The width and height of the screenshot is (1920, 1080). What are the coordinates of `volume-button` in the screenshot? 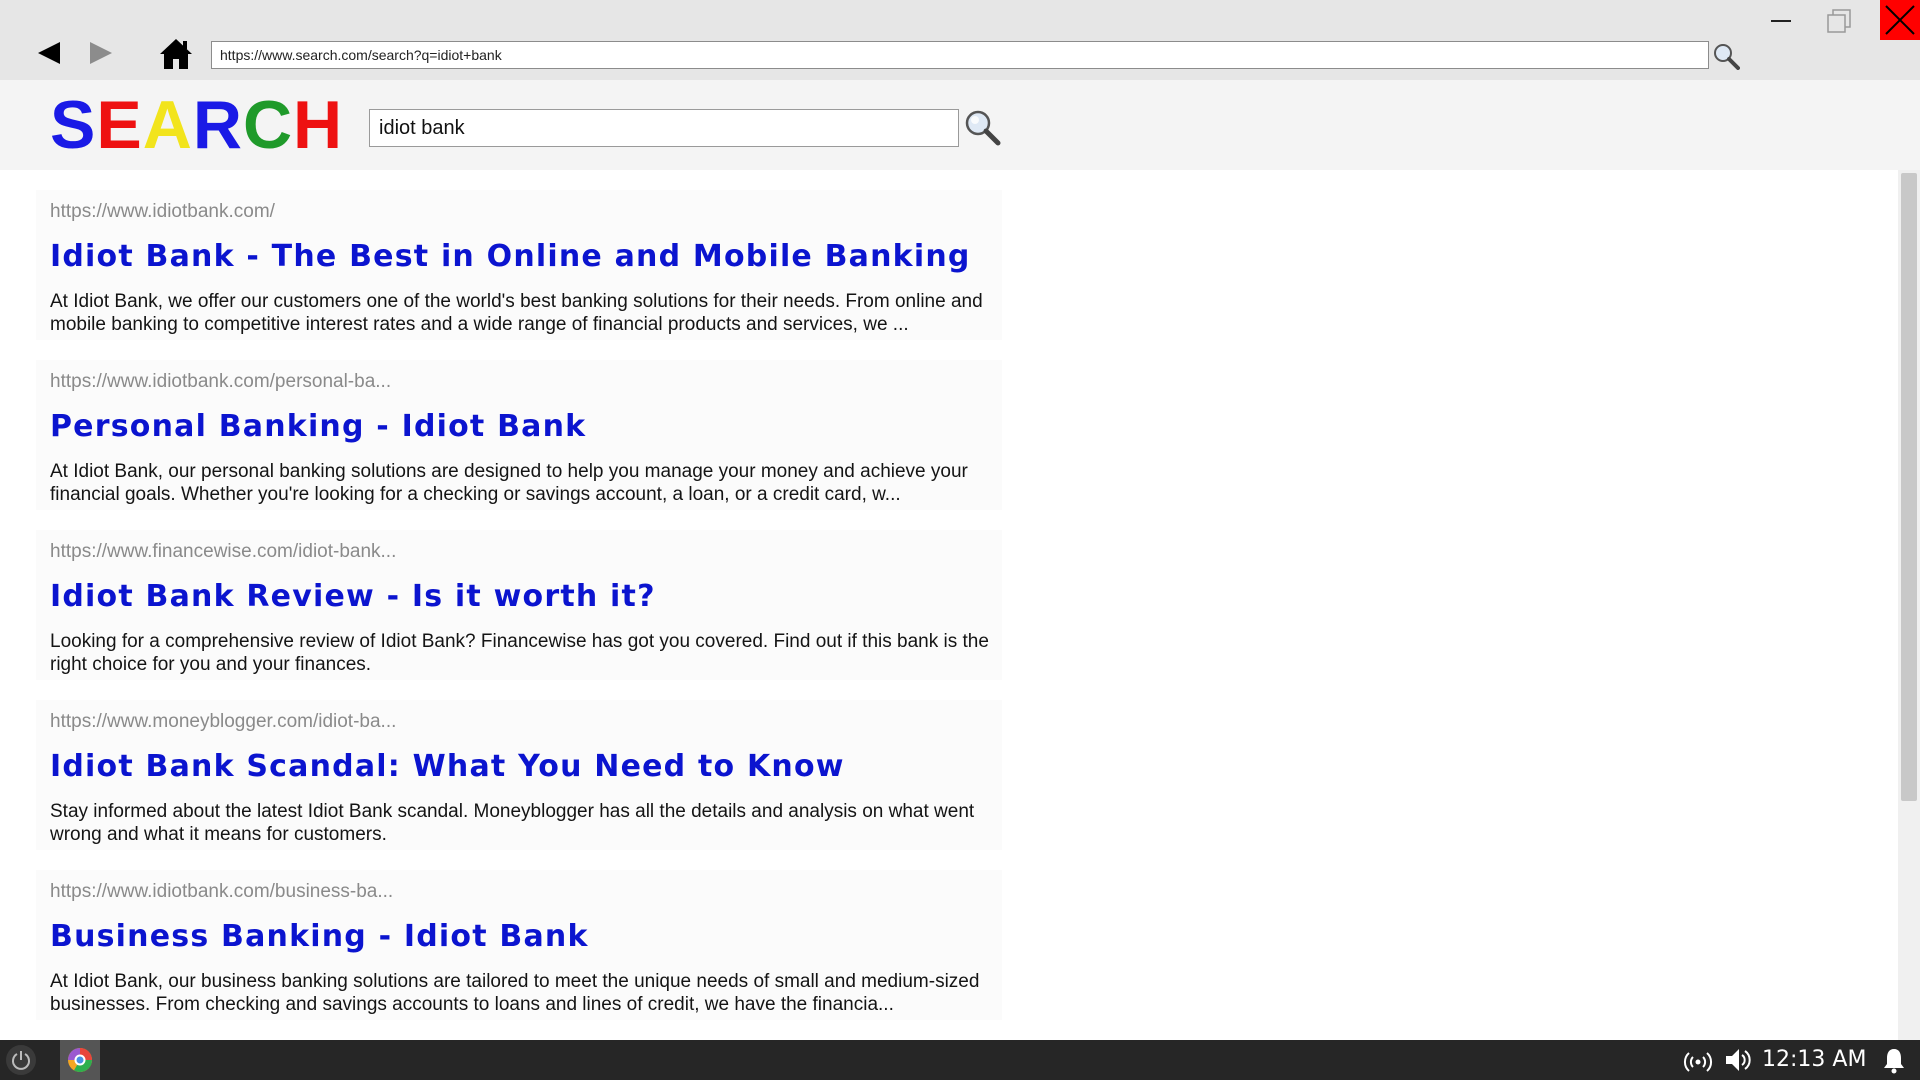 It's located at (1739, 1060).